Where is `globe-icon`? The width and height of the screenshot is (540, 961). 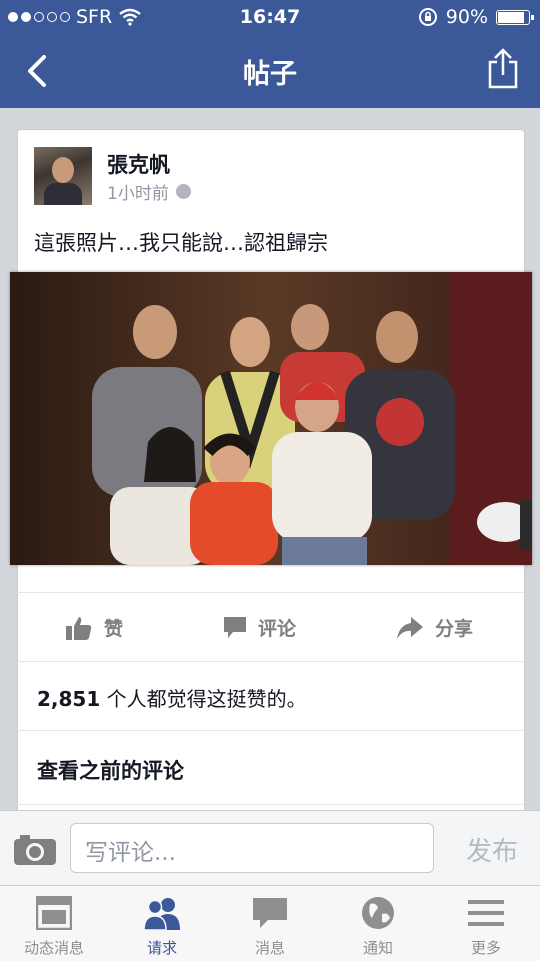
globe-icon is located at coordinates (378, 913).